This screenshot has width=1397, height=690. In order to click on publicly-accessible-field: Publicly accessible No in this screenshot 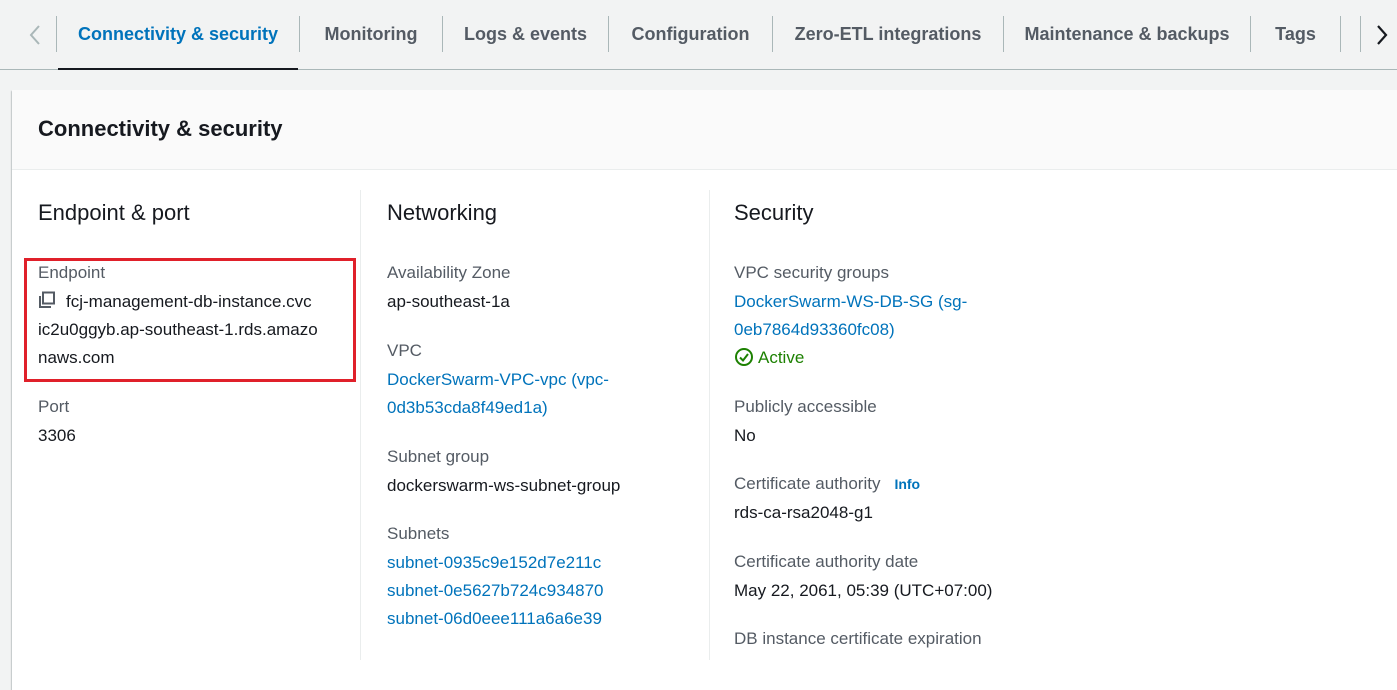, I will do `click(805, 423)`.